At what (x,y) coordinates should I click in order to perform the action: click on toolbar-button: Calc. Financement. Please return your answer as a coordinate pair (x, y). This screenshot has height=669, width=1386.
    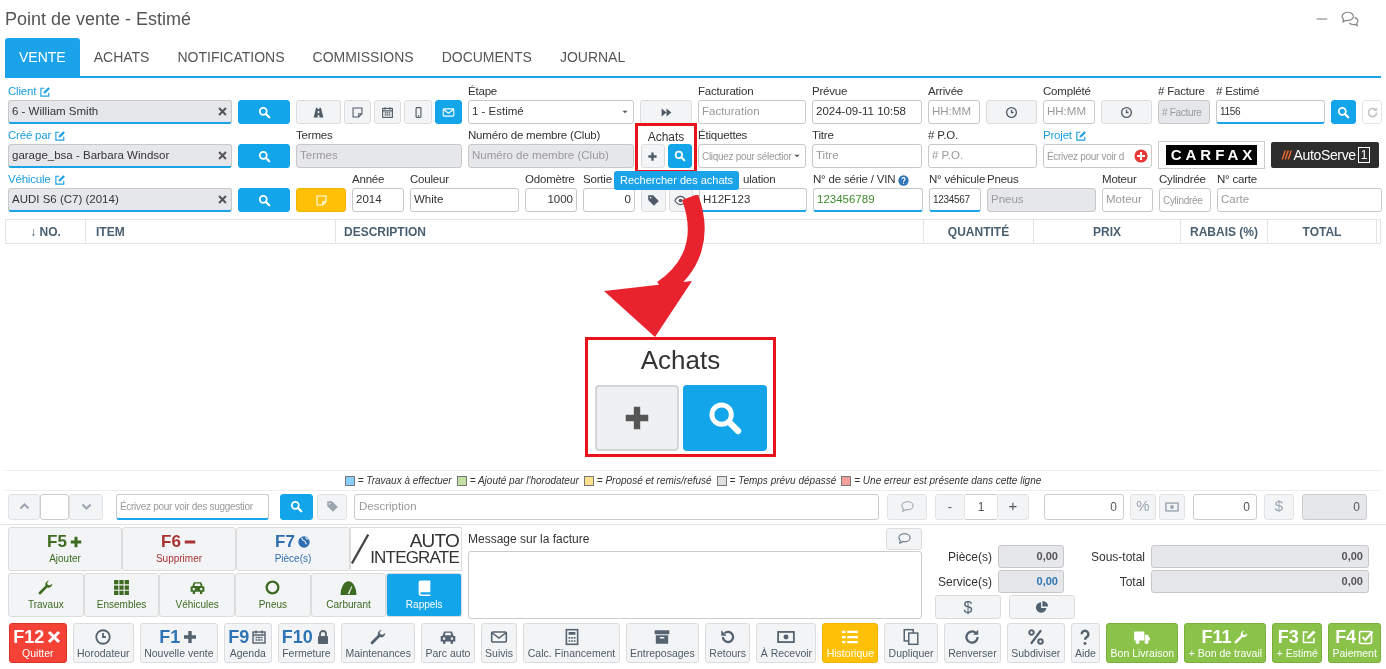
    Looking at the image, I should click on (571, 643).